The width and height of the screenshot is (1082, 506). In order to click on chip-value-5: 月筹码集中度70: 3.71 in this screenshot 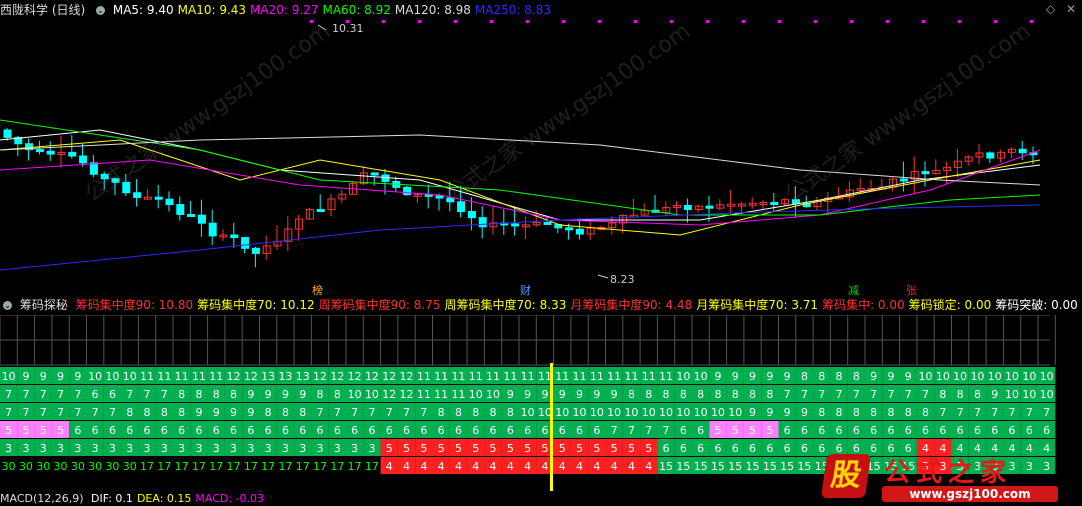, I will do `click(757, 305)`.